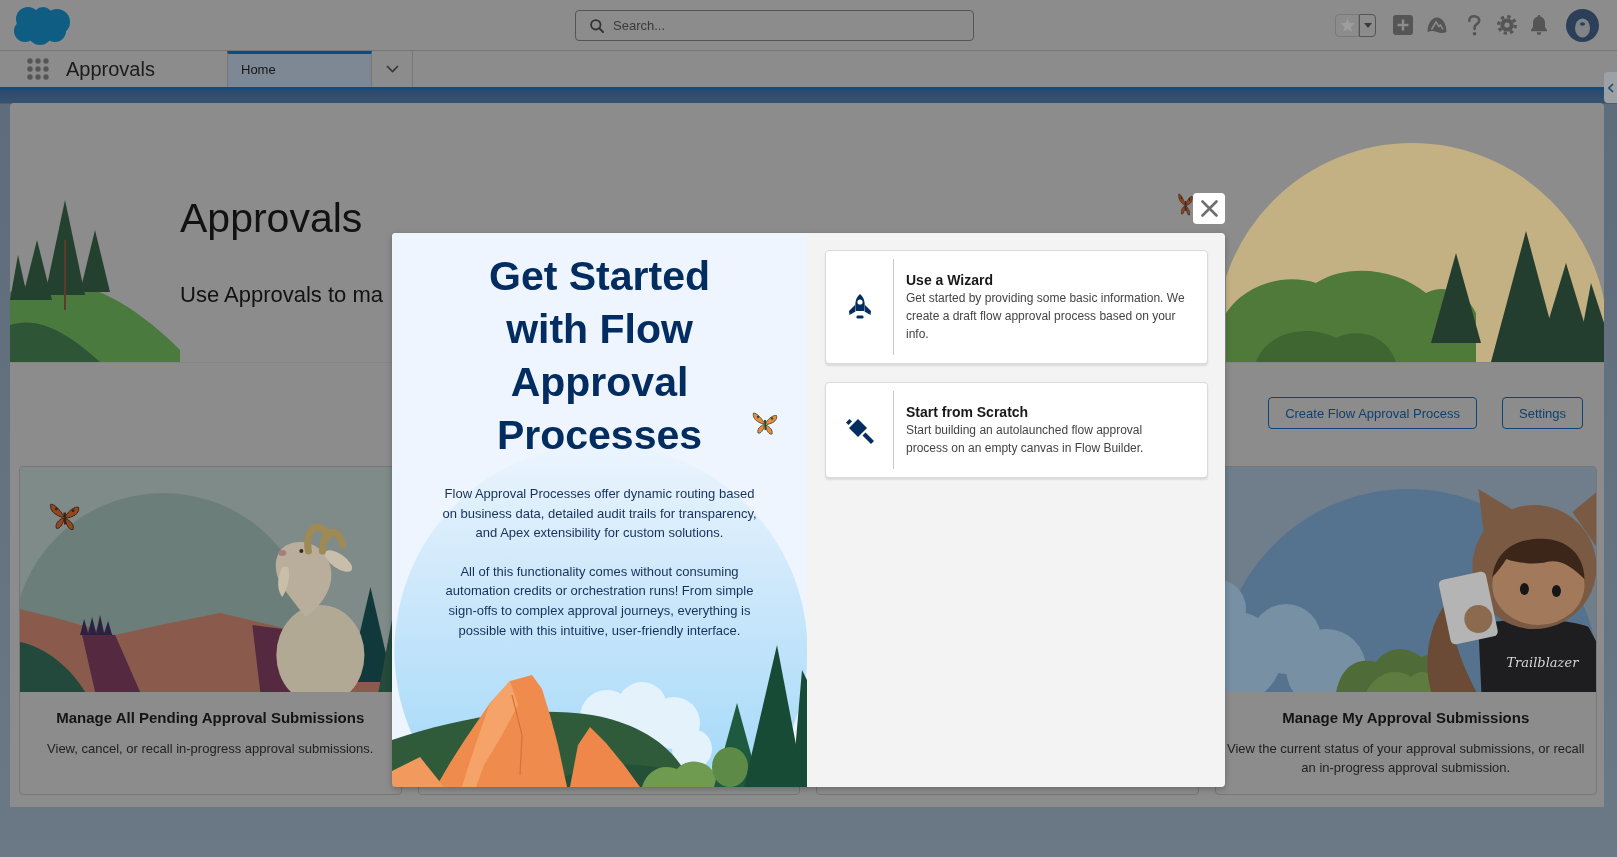  What do you see at coordinates (597, 25) in the screenshot?
I see `search-icon` at bounding box center [597, 25].